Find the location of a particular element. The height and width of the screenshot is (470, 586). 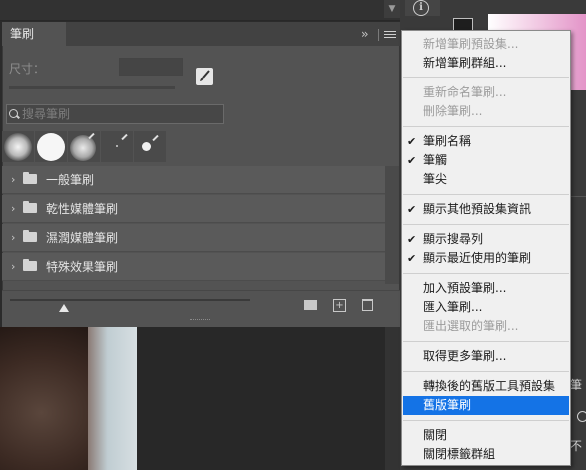

menu-item-brush-name: ✔ 筆刷名稱 is located at coordinates (486, 141).